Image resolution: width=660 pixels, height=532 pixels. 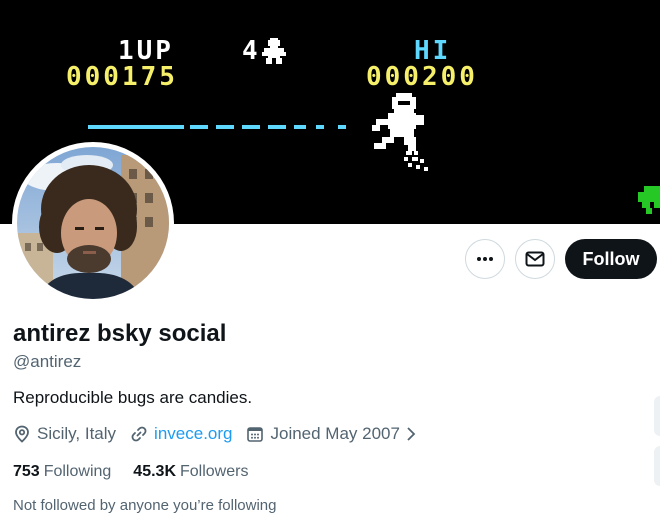 What do you see at coordinates (22, 434) in the screenshot?
I see `location-pin-icon` at bounding box center [22, 434].